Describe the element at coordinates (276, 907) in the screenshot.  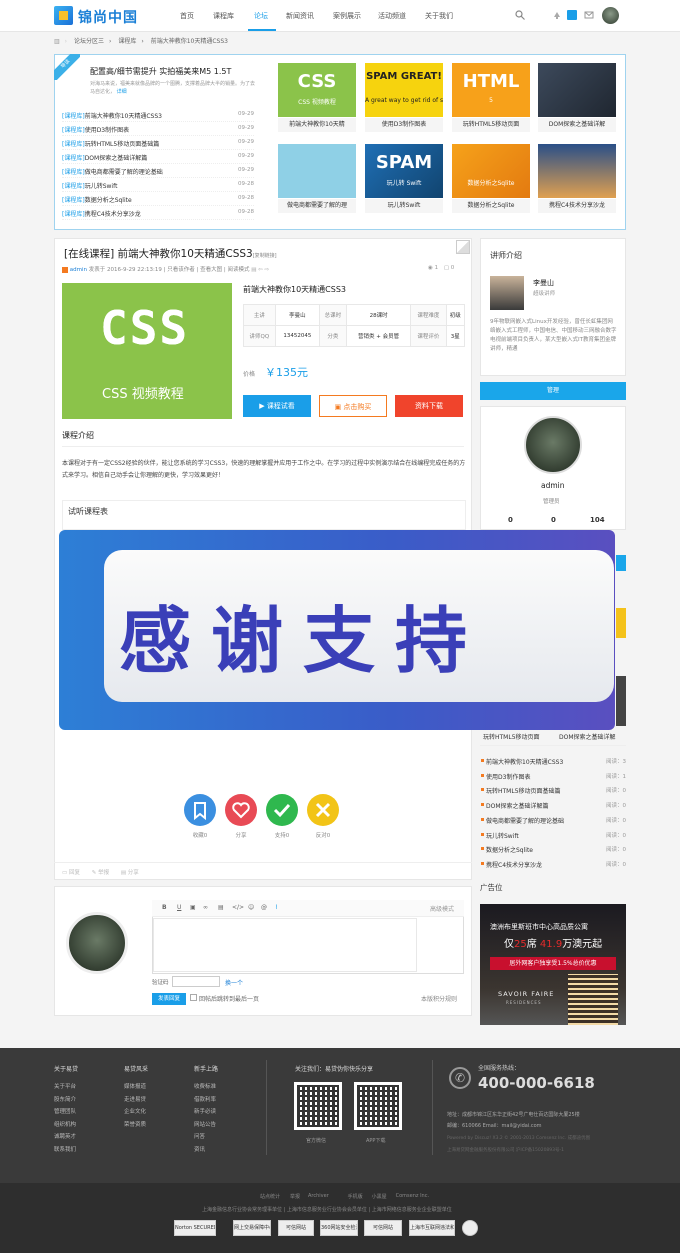
I see `attach-icon: ⌇` at that location.